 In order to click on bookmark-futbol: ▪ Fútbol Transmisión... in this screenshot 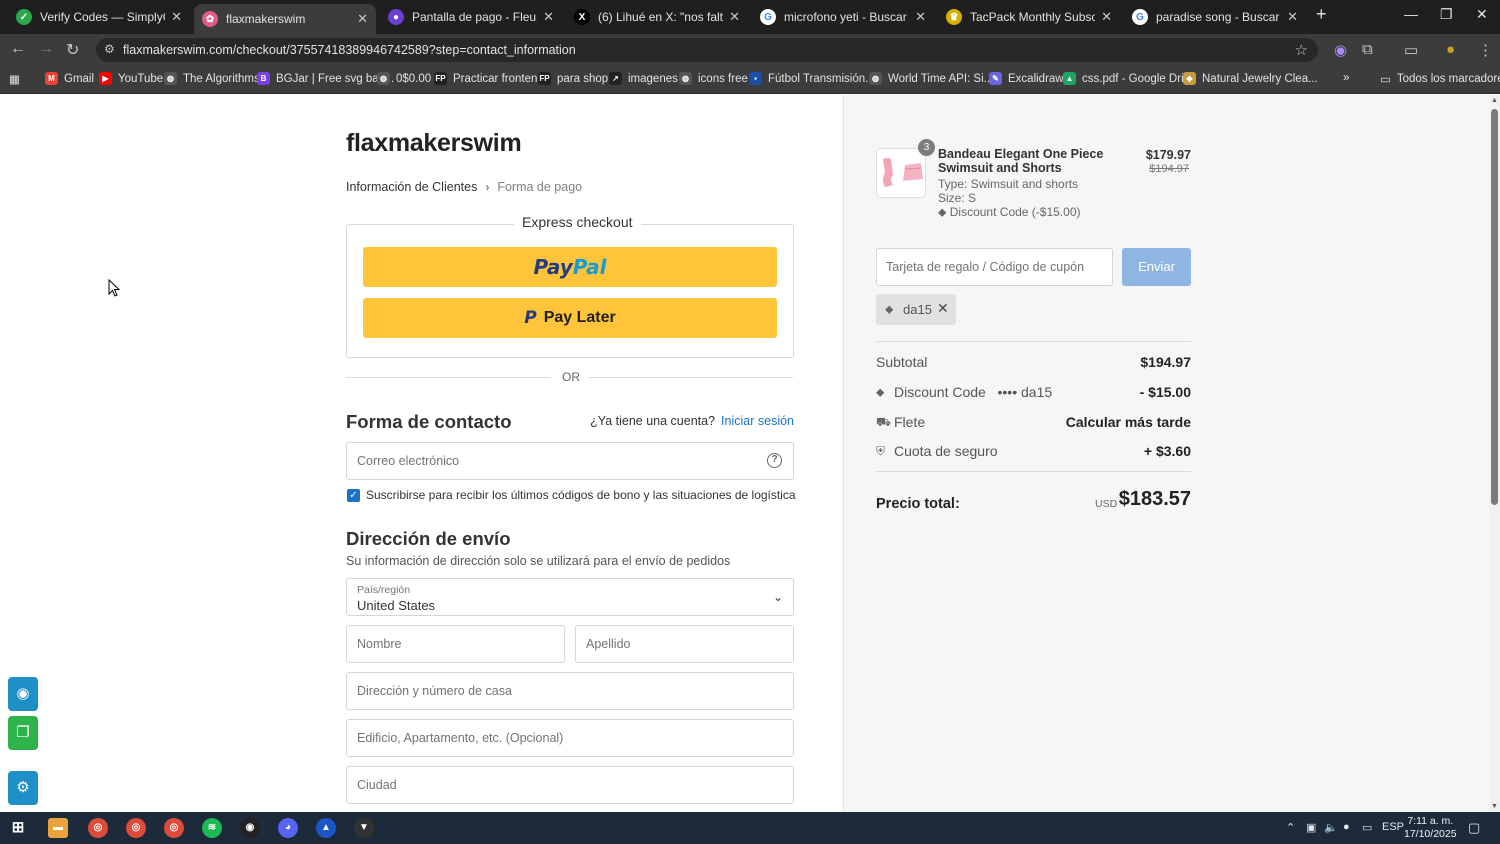, I will do `click(812, 78)`.